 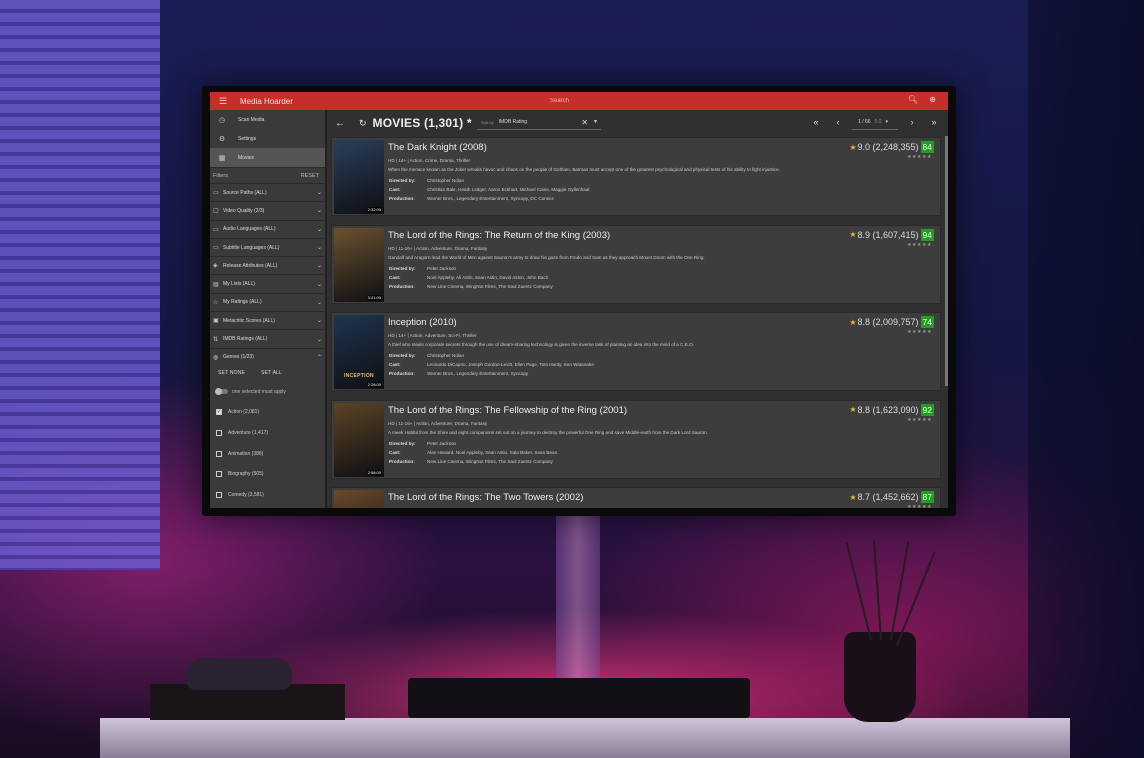 I want to click on filter-imdb-ratings: ⇅ IMDB Ratings (ALL) ⌄, so click(x=267, y=338).